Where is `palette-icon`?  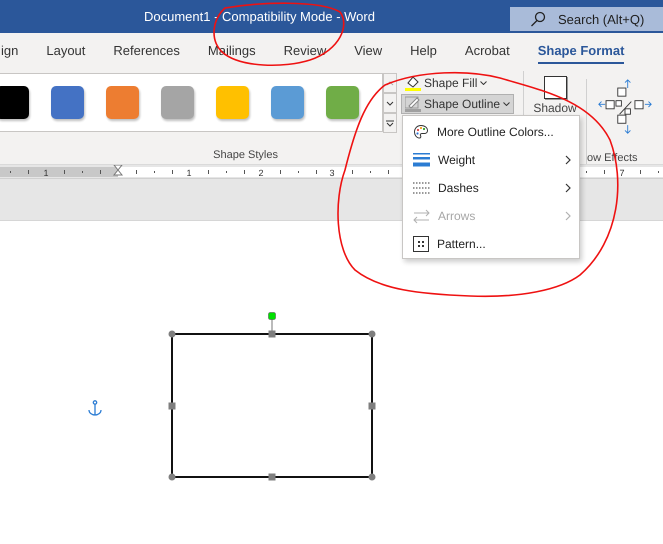
palette-icon is located at coordinates (421, 132).